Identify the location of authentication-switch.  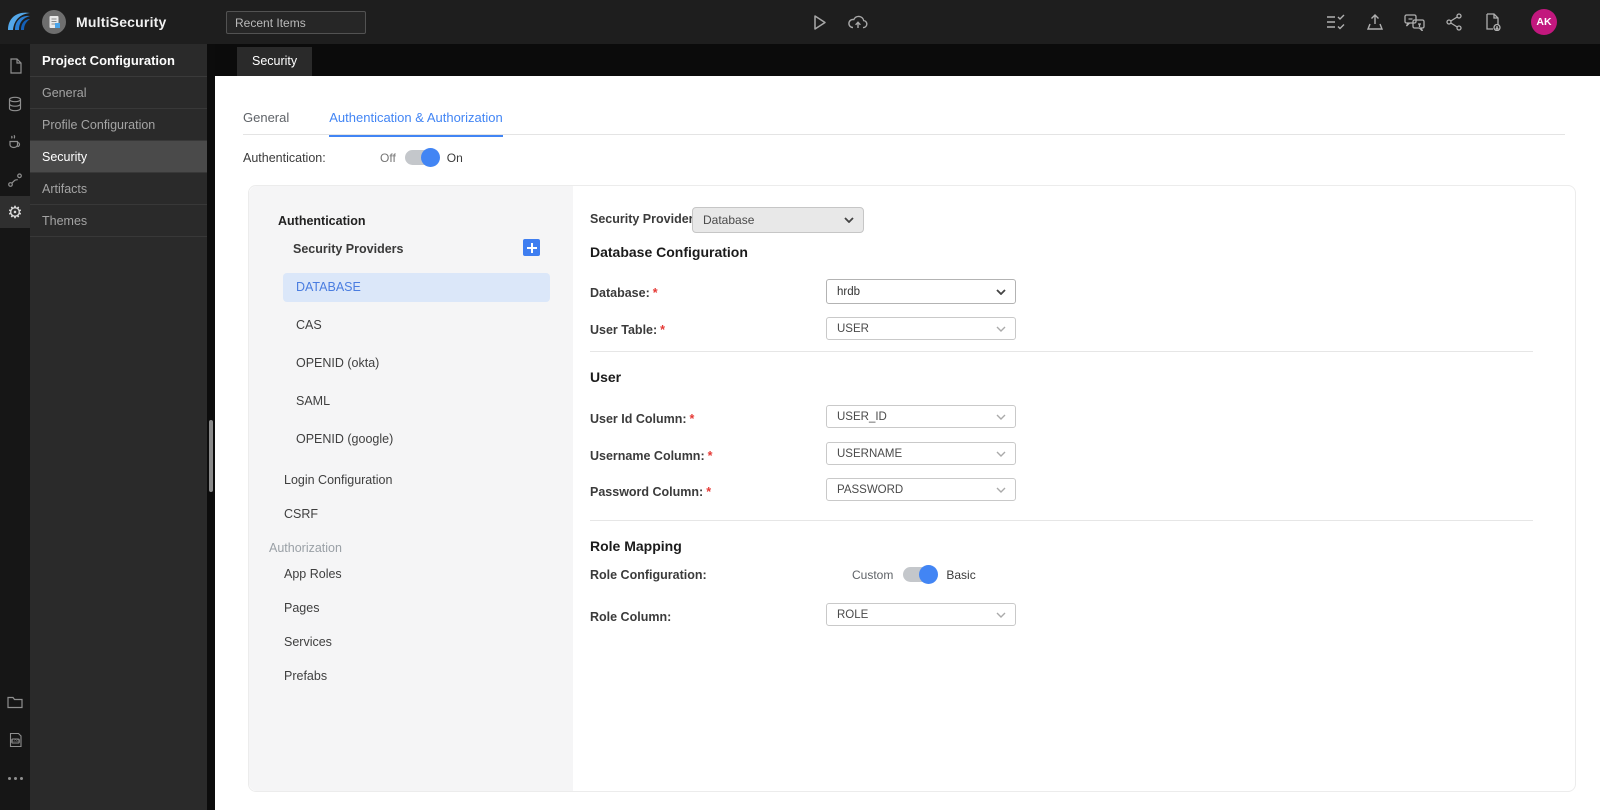
(422, 157).